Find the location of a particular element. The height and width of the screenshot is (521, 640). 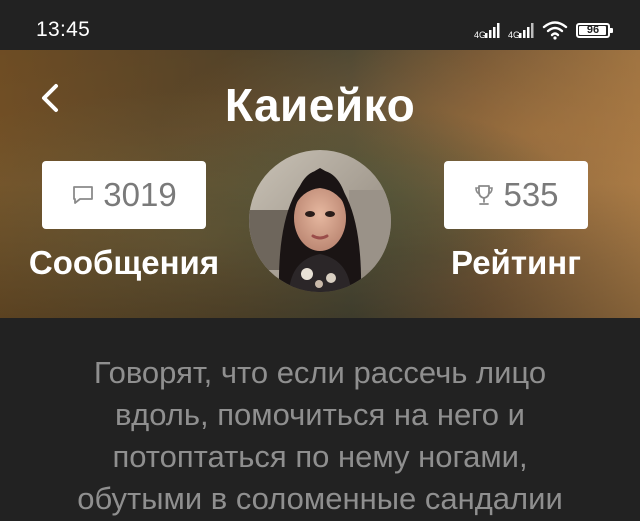

rating-count: 535 is located at coordinates (531, 194).